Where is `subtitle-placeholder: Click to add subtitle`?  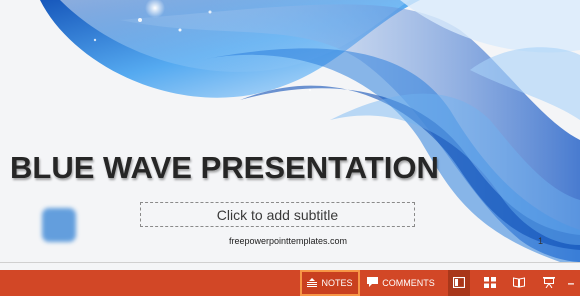 subtitle-placeholder: Click to add subtitle is located at coordinates (277, 214).